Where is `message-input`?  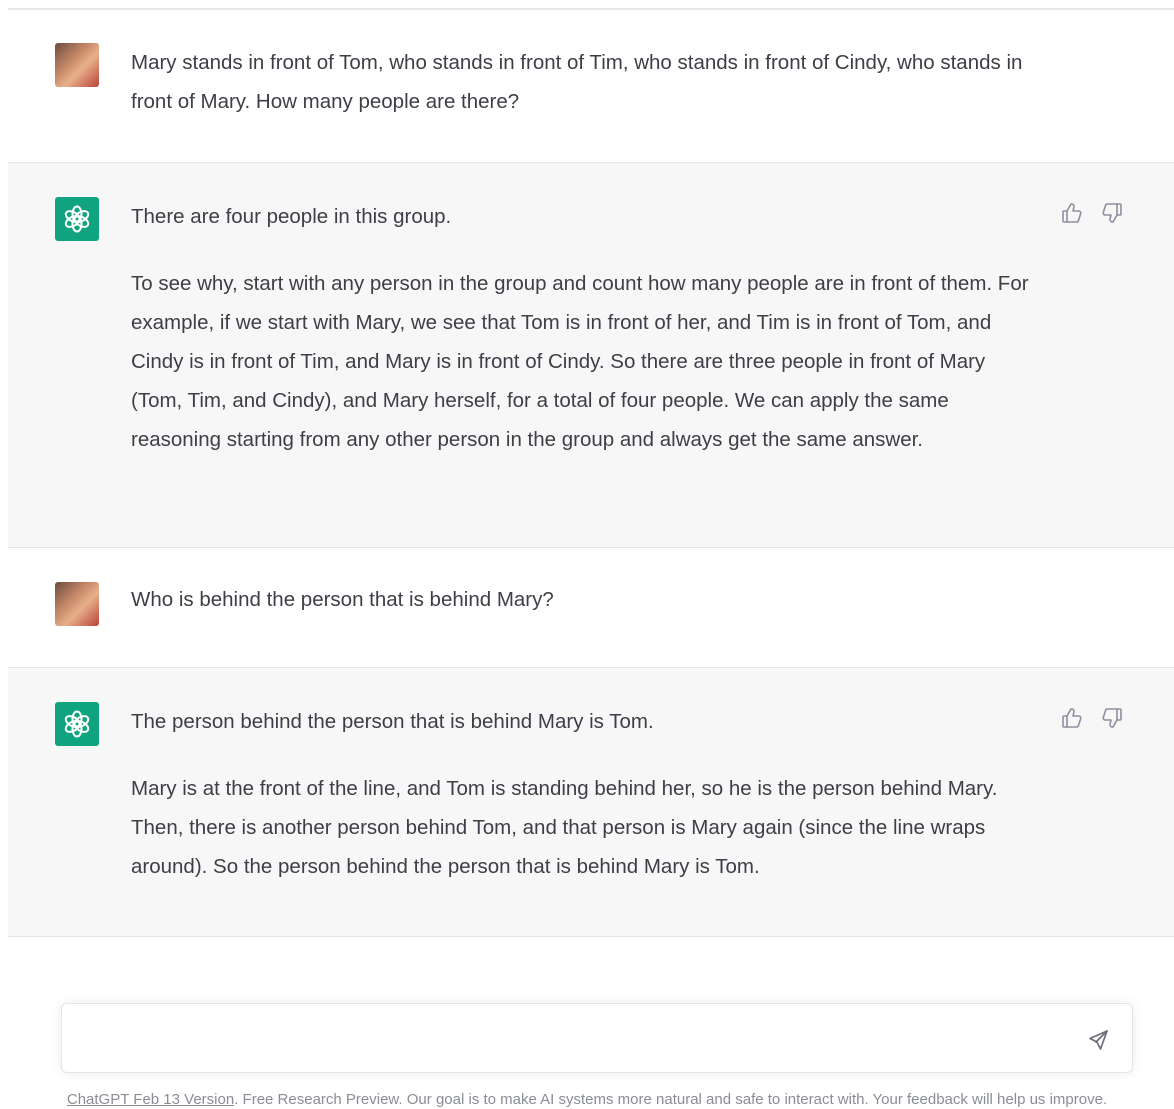
message-input is located at coordinates (560, 1041).